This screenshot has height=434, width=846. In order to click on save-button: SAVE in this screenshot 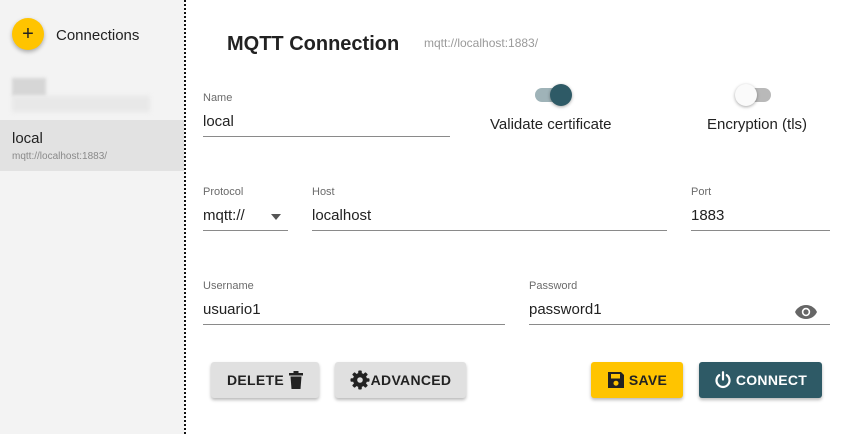, I will do `click(637, 380)`.